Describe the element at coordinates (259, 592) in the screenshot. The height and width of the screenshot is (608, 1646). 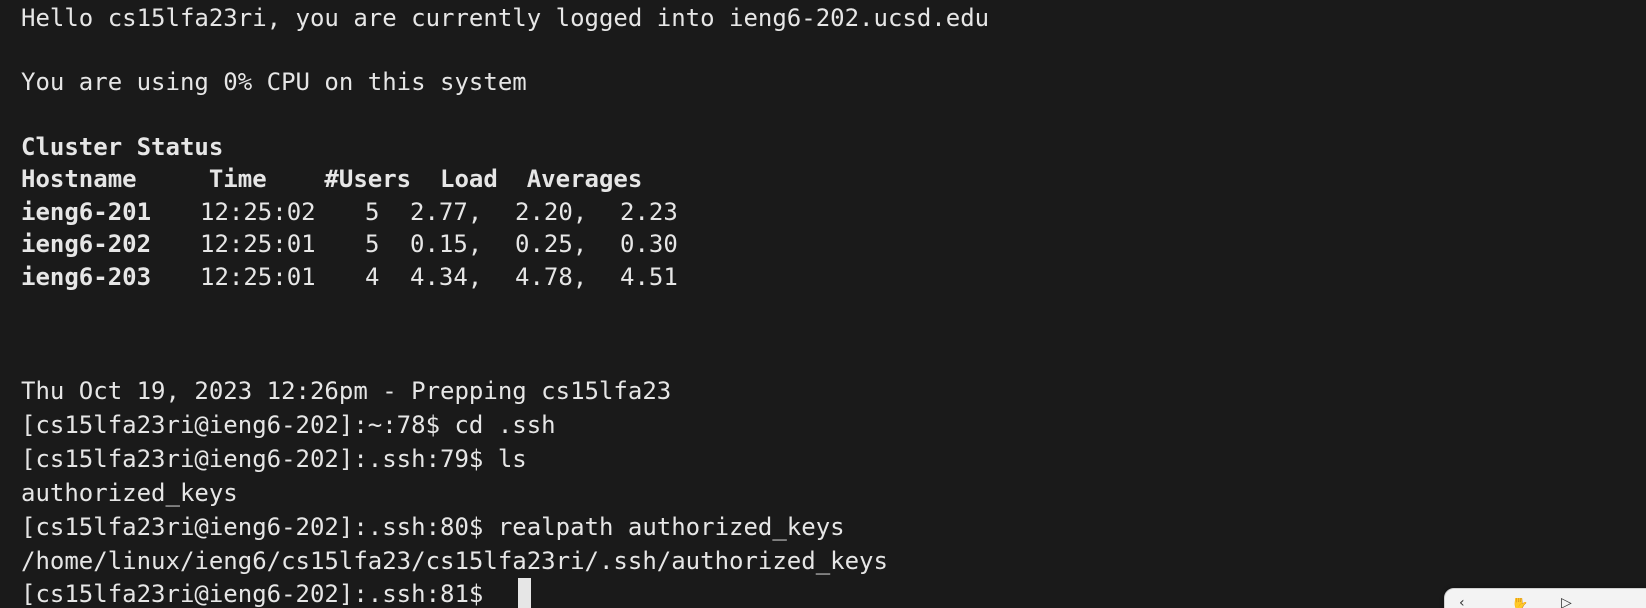
I see `current-prompt: [cs15lfa23ri@ieng6-202]:.ssh:81$` at that location.